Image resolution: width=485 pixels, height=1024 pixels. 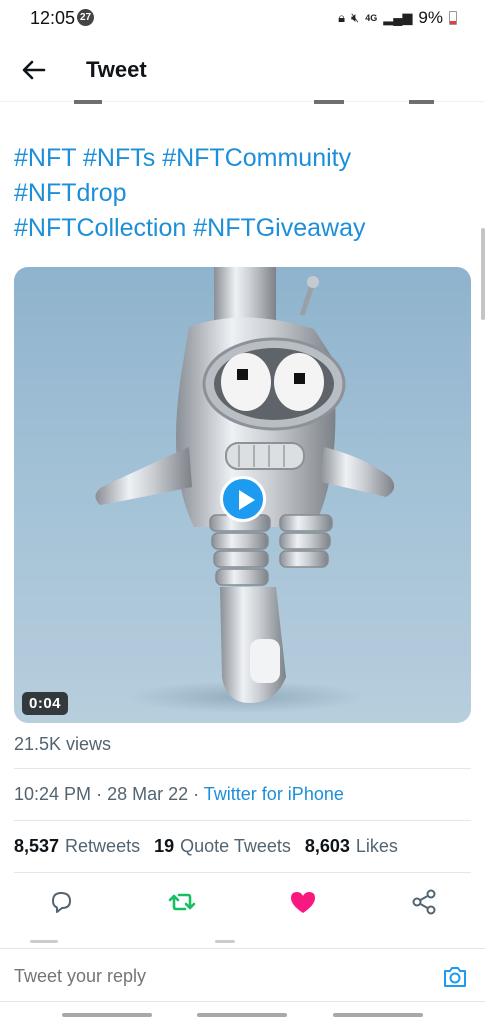 What do you see at coordinates (37, 846) in the screenshot?
I see `retweets-count: 8,537` at bounding box center [37, 846].